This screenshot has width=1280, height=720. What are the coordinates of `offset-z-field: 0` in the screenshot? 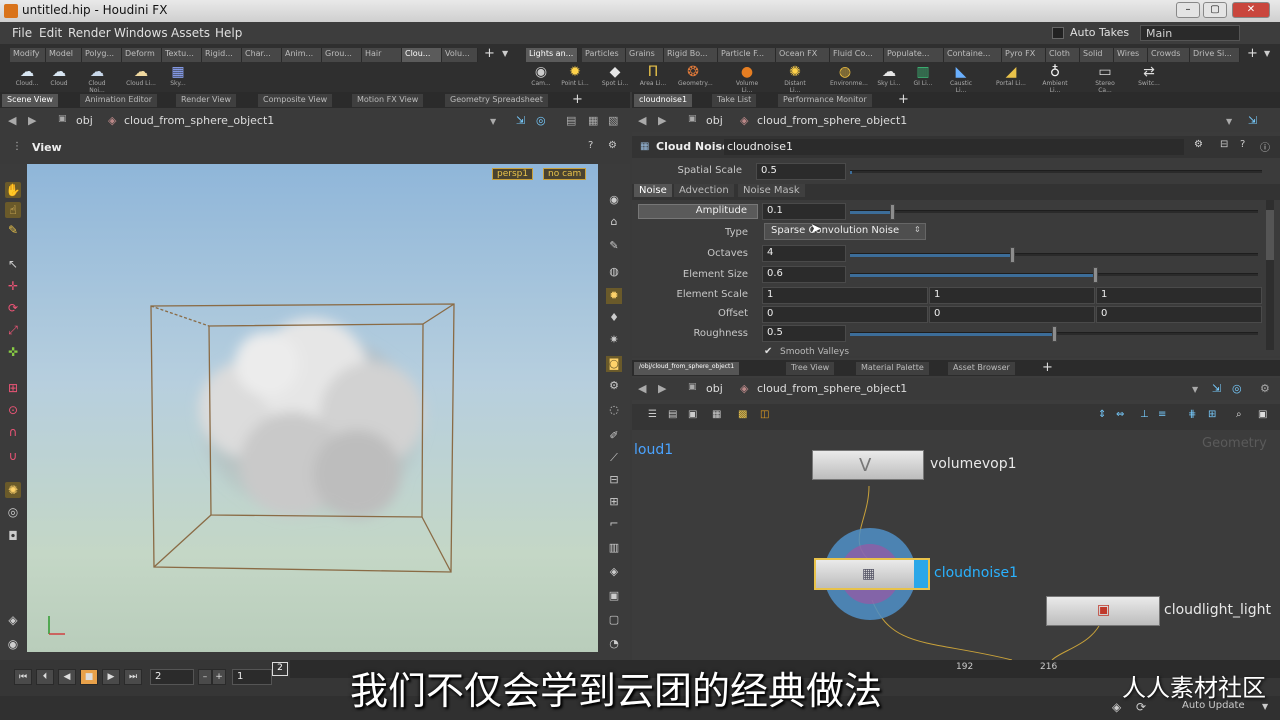 It's located at (1179, 314).